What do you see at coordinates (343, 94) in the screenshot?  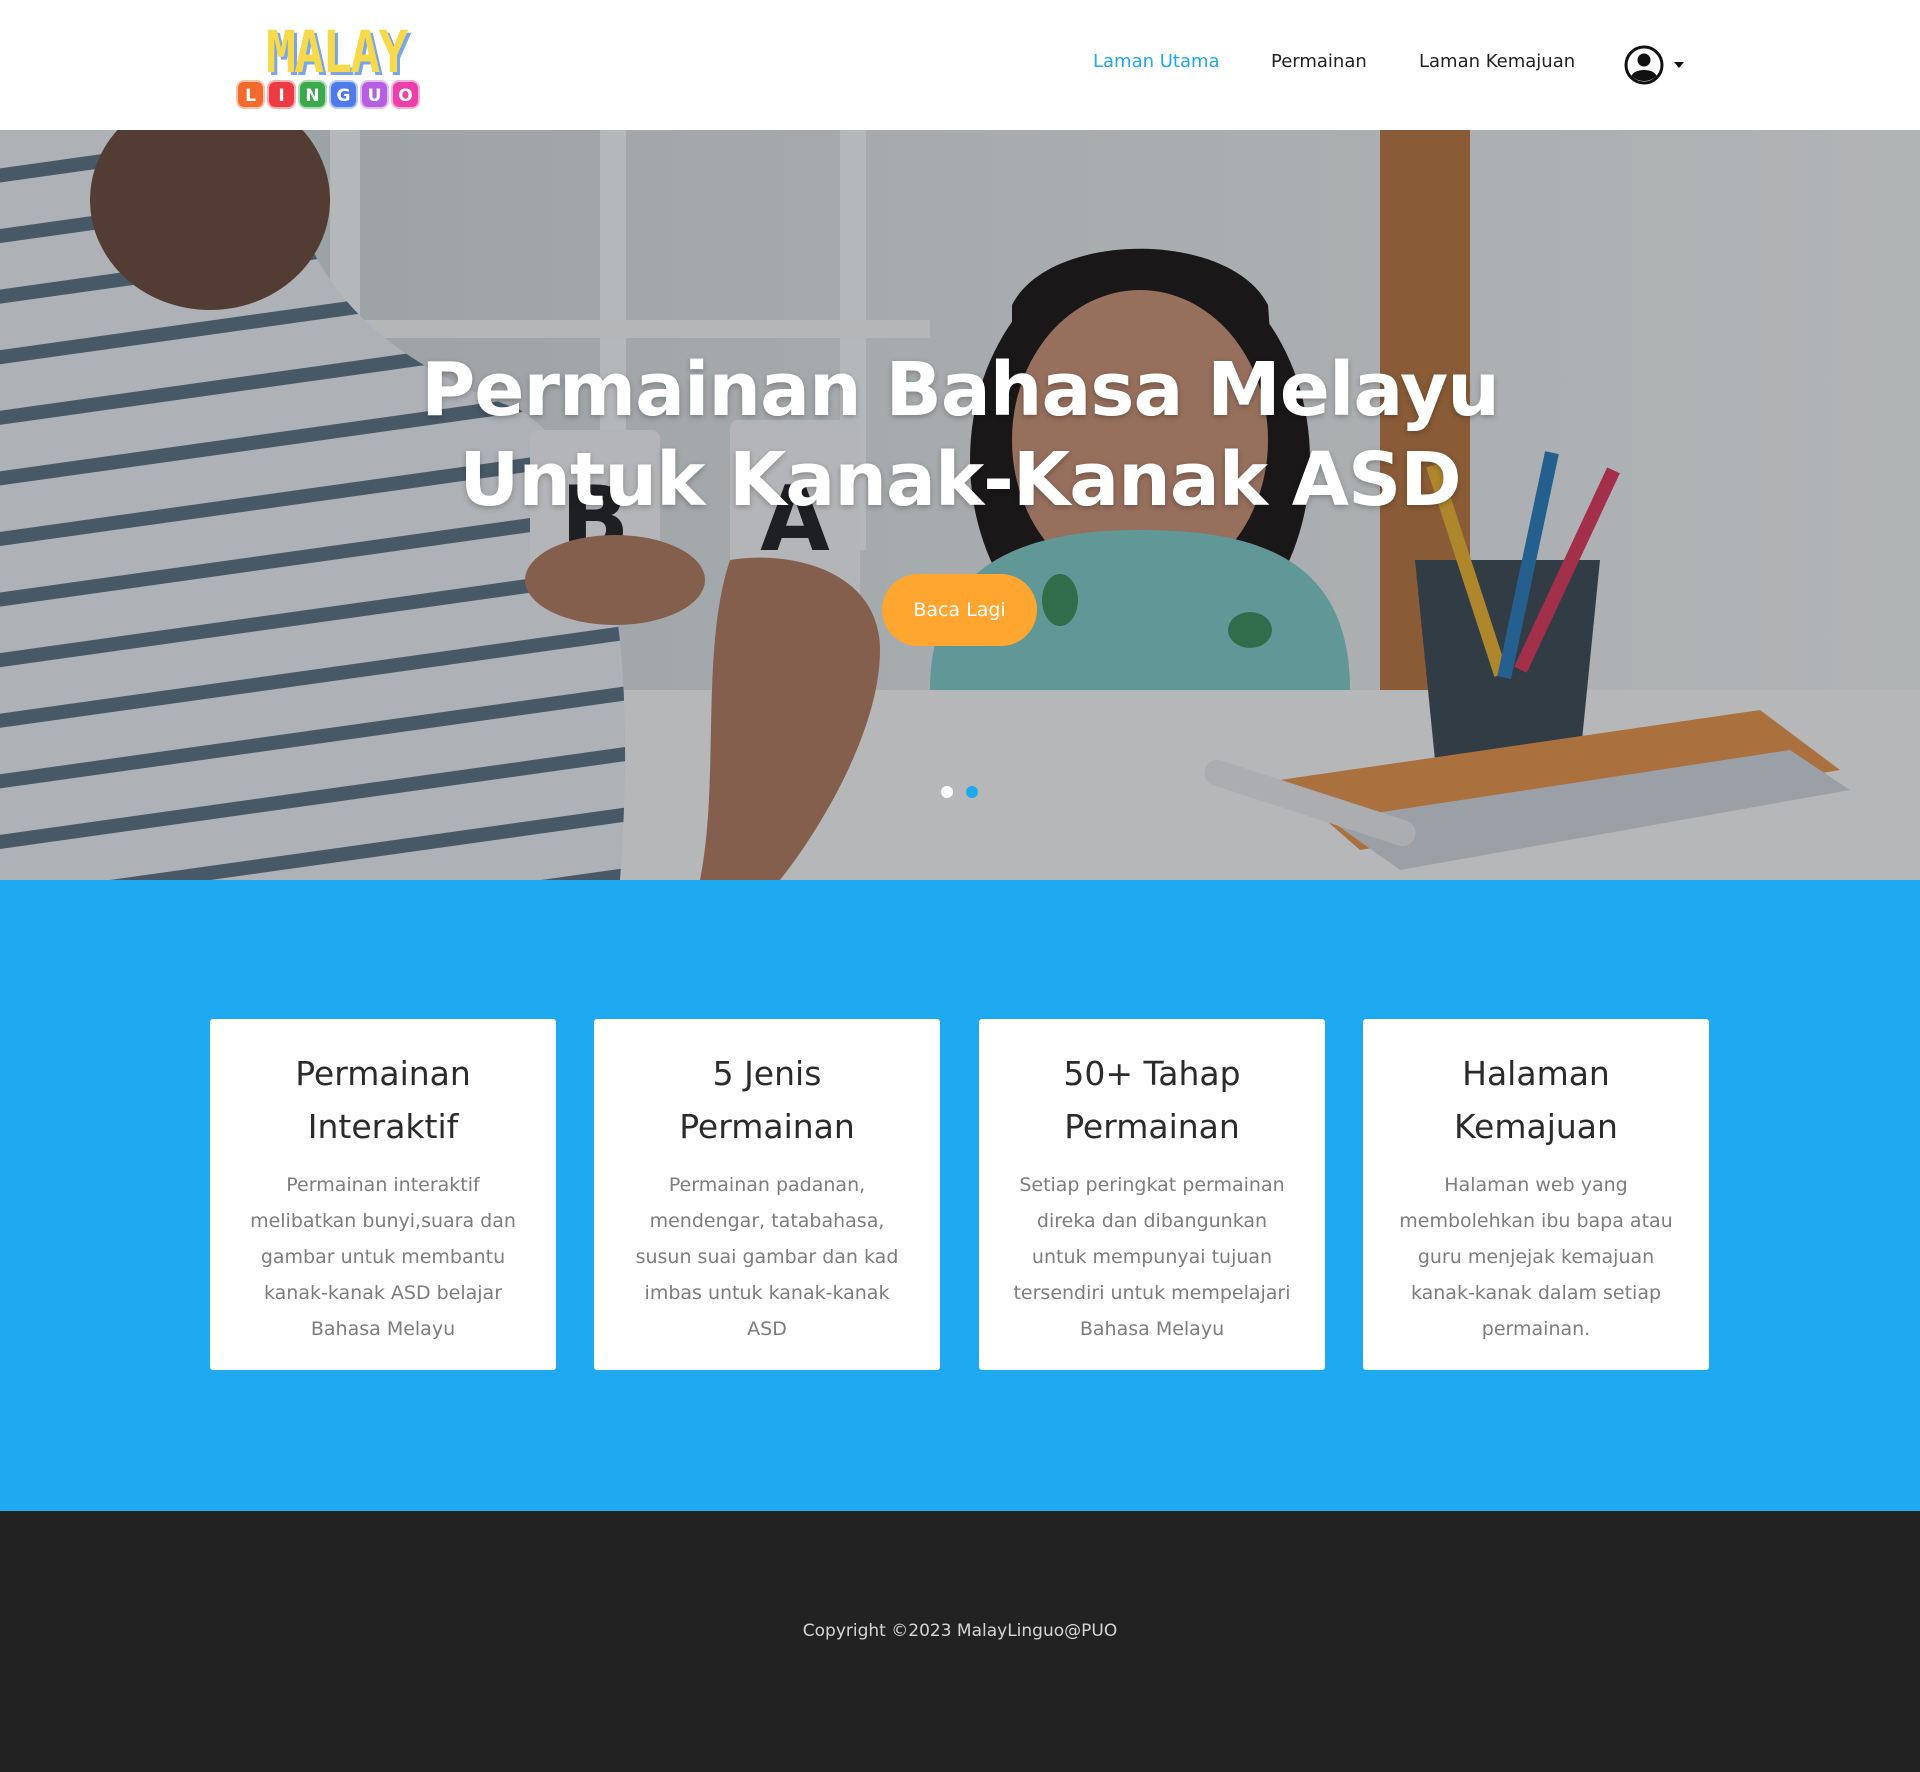 I see `logo-tile: G` at bounding box center [343, 94].